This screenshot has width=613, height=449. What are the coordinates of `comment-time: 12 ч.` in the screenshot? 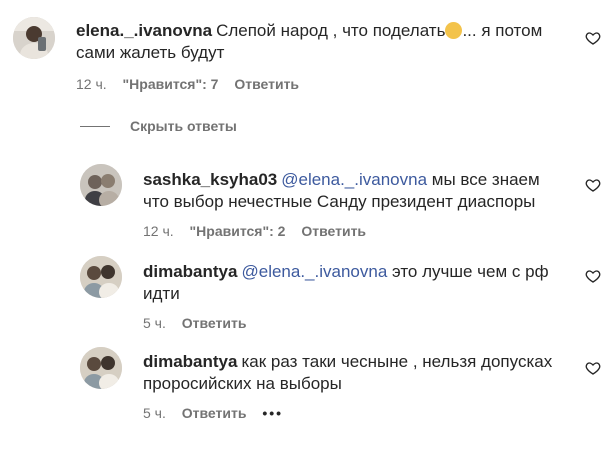 It's located at (91, 84).